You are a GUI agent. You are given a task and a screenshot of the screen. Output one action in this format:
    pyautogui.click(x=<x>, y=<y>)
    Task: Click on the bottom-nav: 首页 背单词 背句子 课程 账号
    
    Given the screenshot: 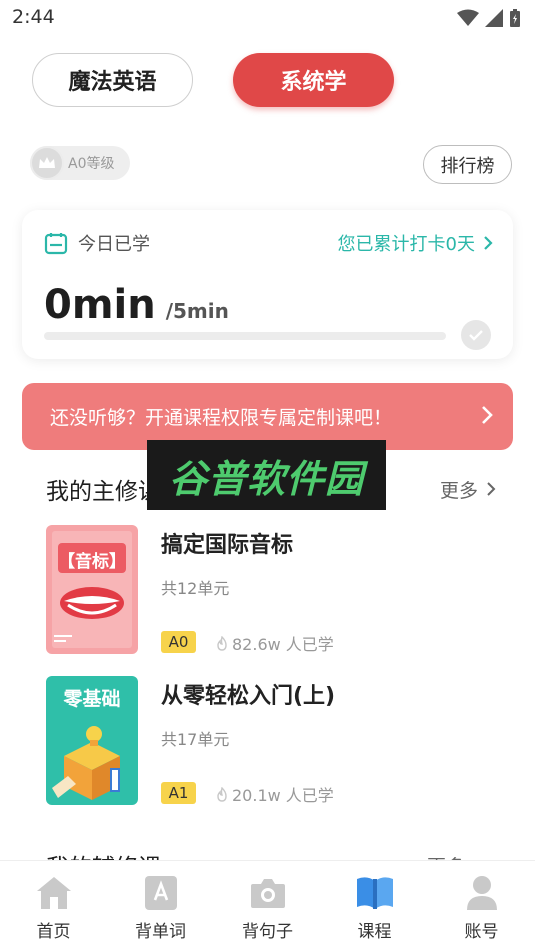 What is the action you would take?
    pyautogui.click(x=267, y=905)
    